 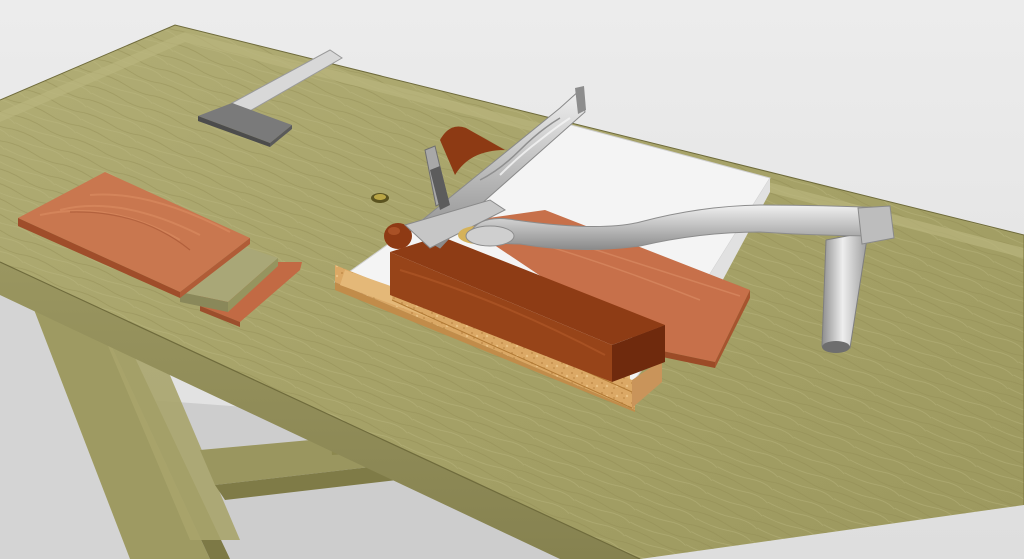 What do you see at coordinates (380, 197) in the screenshot?
I see `dog-hole-rim` at bounding box center [380, 197].